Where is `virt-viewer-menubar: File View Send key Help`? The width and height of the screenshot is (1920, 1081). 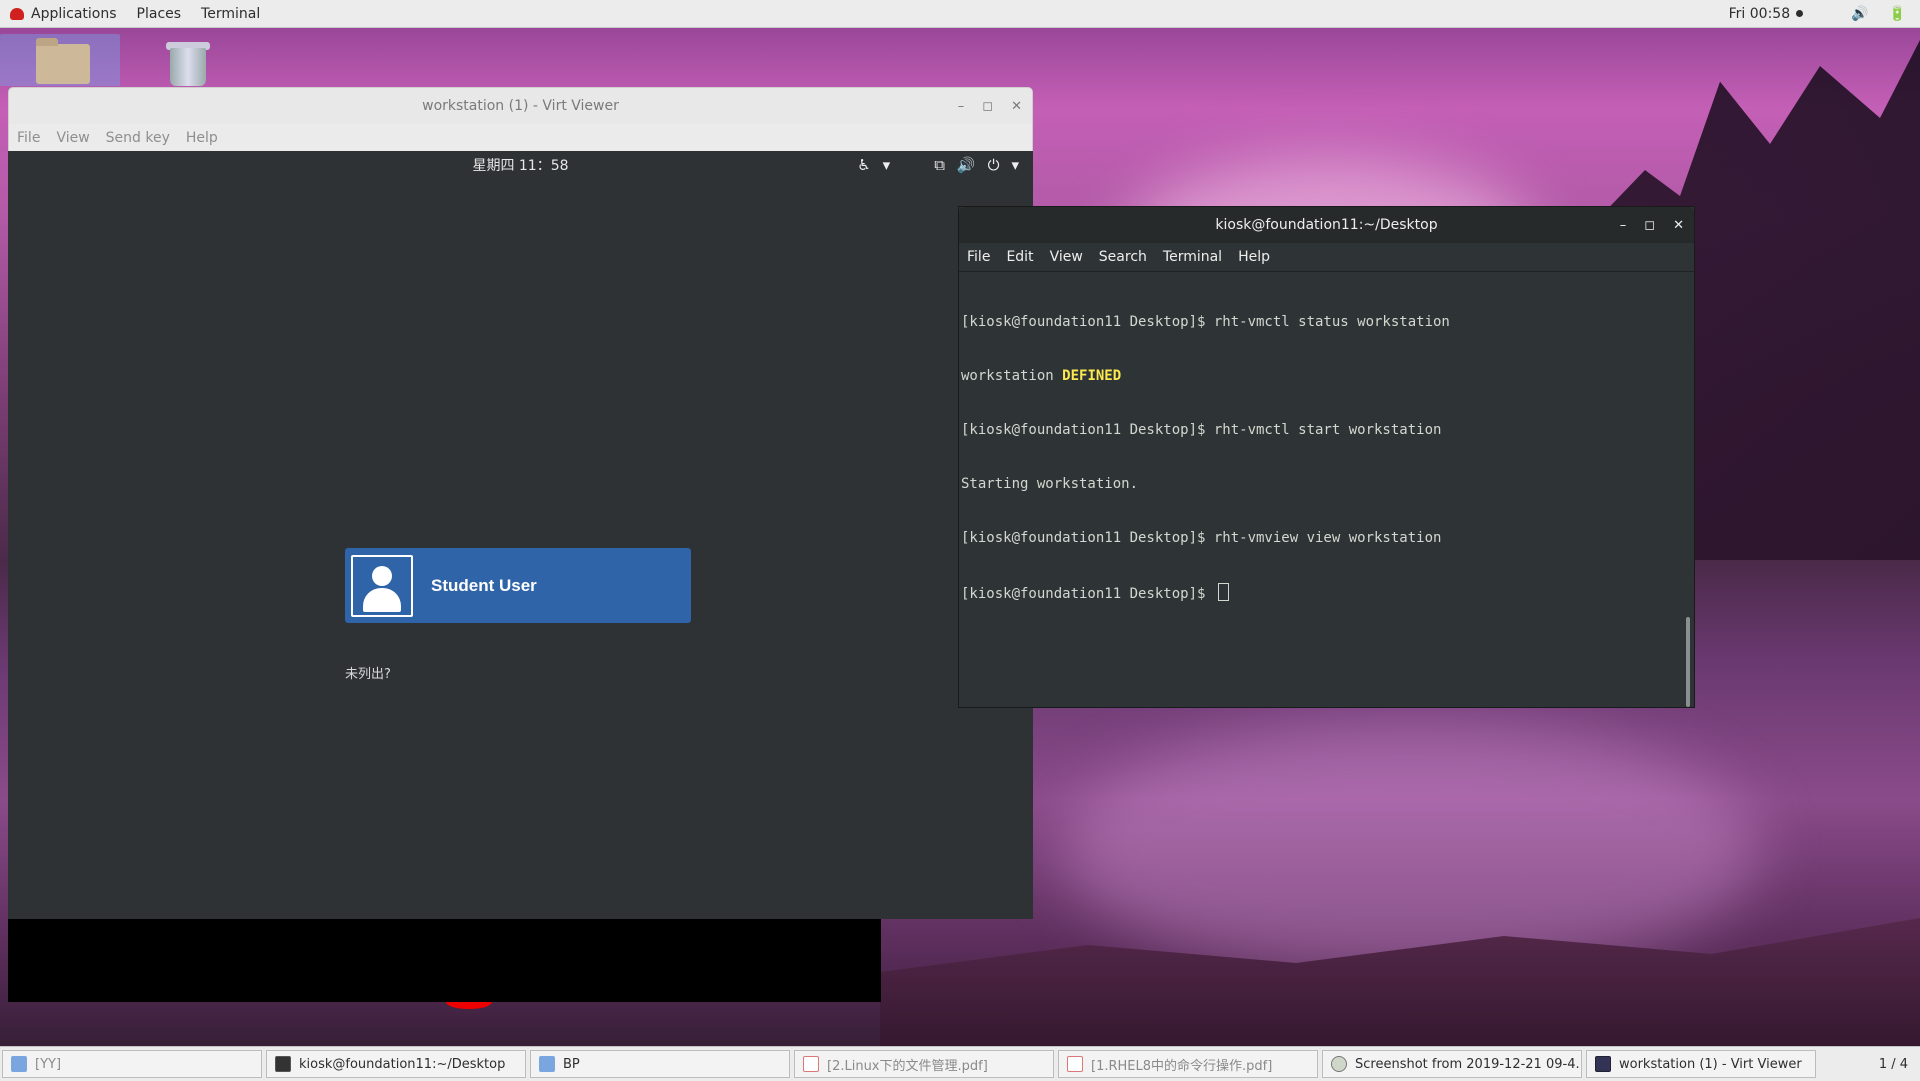
virt-viewer-menubar: File View Send key Help is located at coordinates (520, 138).